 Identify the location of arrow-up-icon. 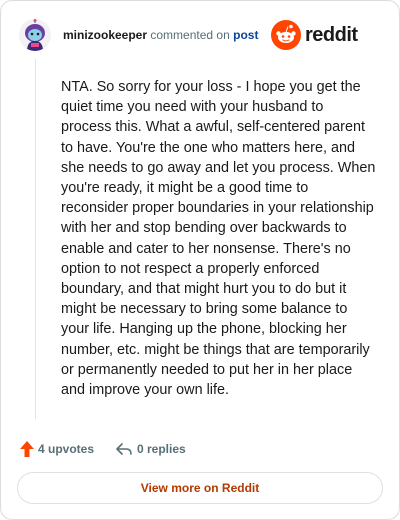
(27, 449).